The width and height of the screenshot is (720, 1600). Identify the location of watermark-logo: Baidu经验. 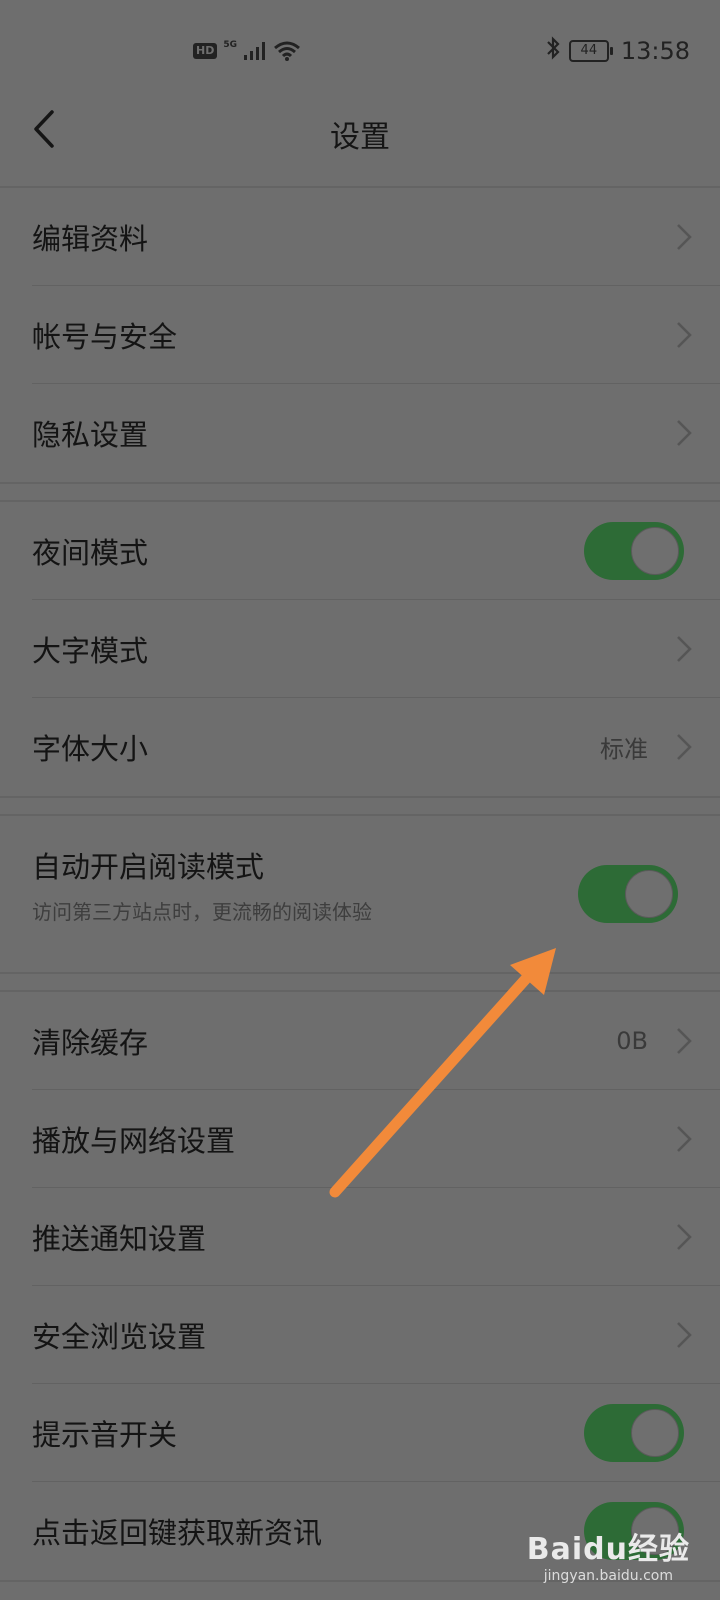
(608, 1549).